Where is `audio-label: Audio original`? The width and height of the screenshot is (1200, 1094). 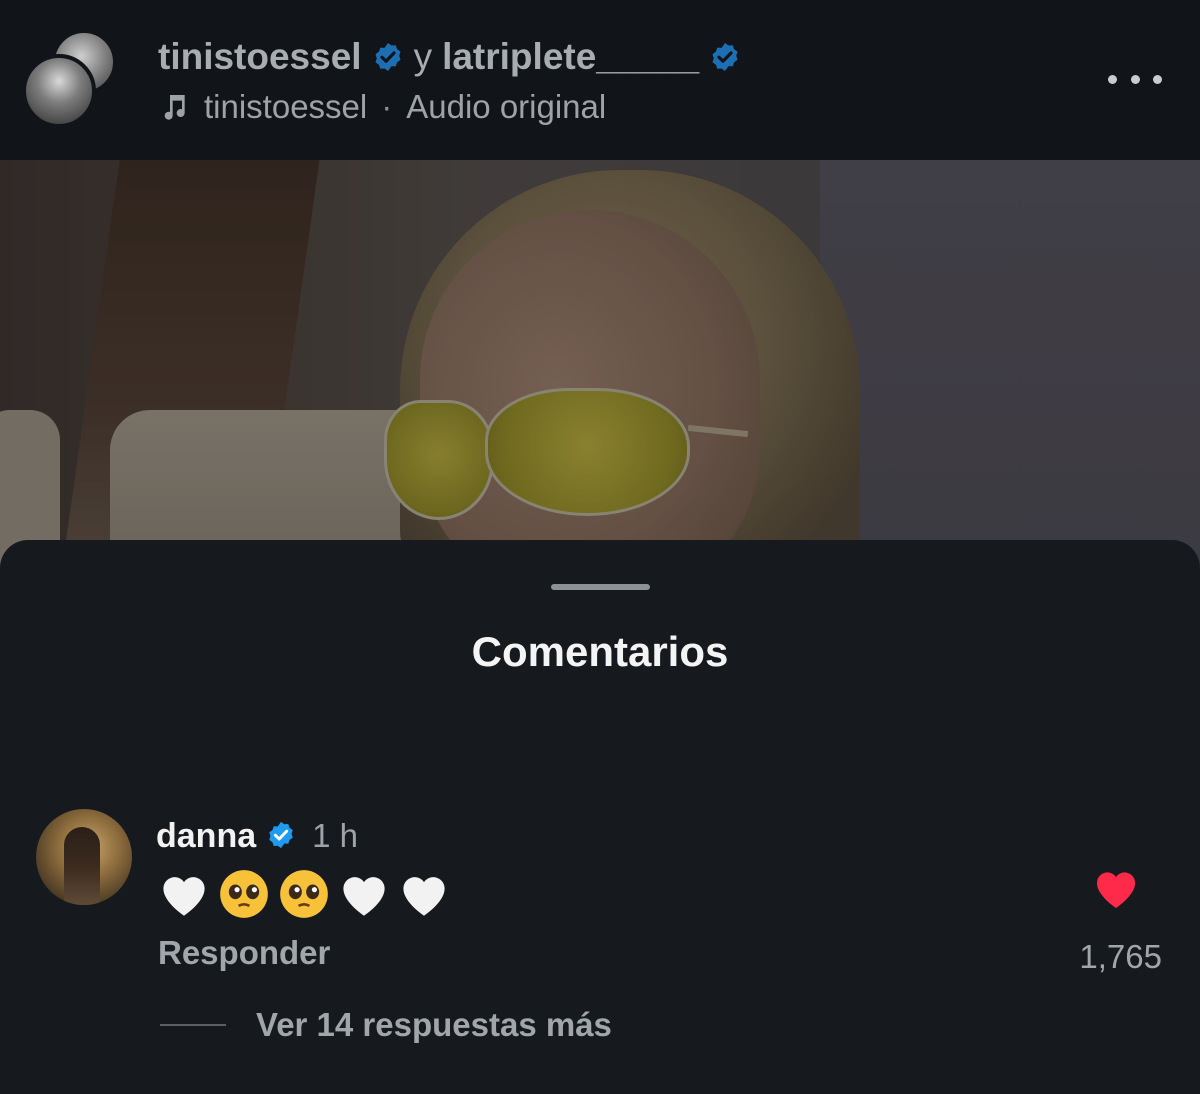 audio-label: Audio original is located at coordinates (506, 107).